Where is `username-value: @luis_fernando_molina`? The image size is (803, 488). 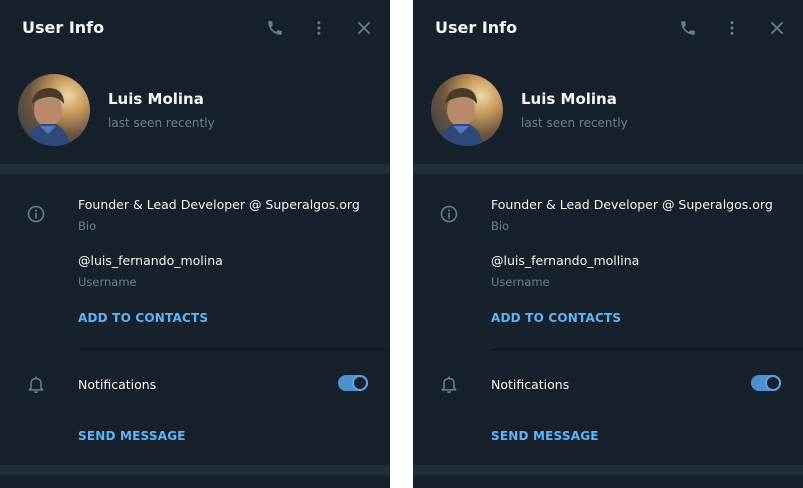
username-value: @luis_fernando_molina is located at coordinates (150, 260).